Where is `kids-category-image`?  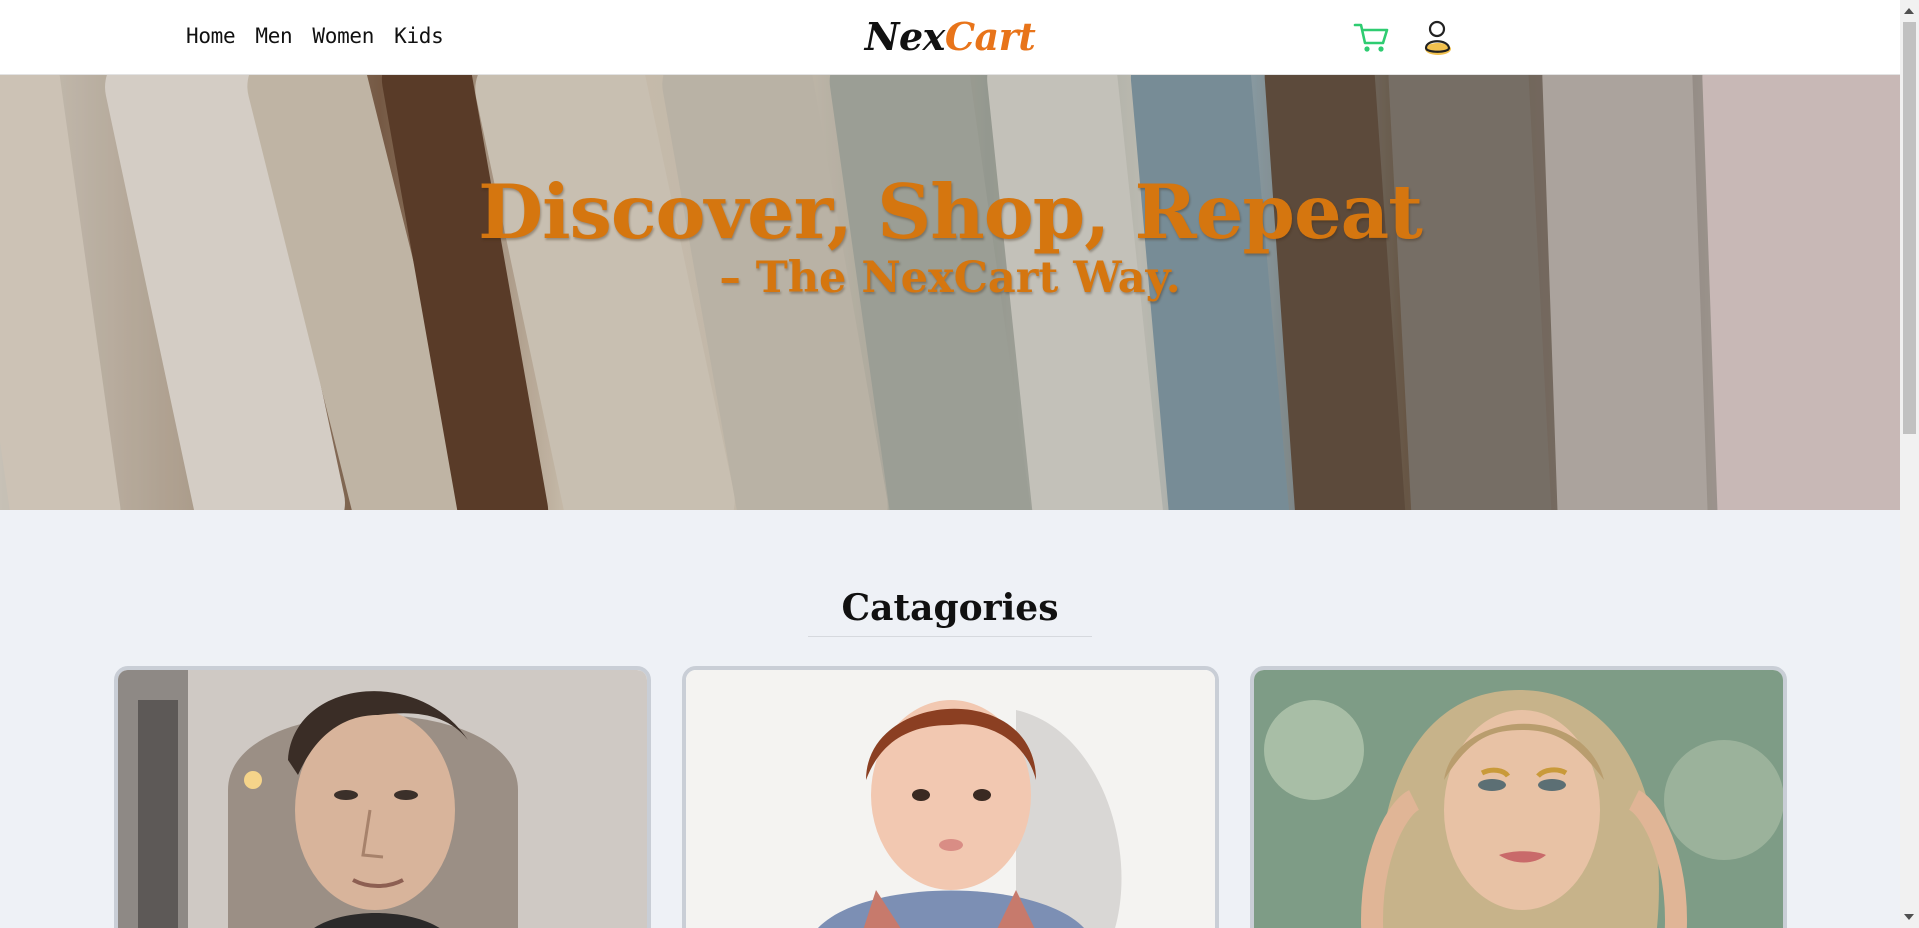
kids-category-image is located at coordinates (950, 799).